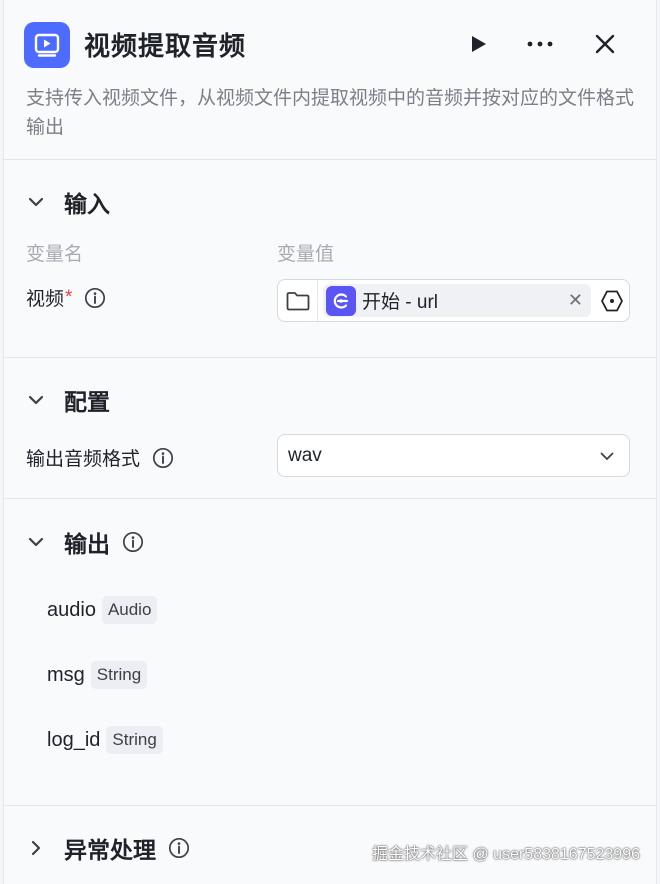 The height and width of the screenshot is (884, 660). Describe the element at coordinates (612, 301) in the screenshot. I see `variable-picker-icon` at that location.